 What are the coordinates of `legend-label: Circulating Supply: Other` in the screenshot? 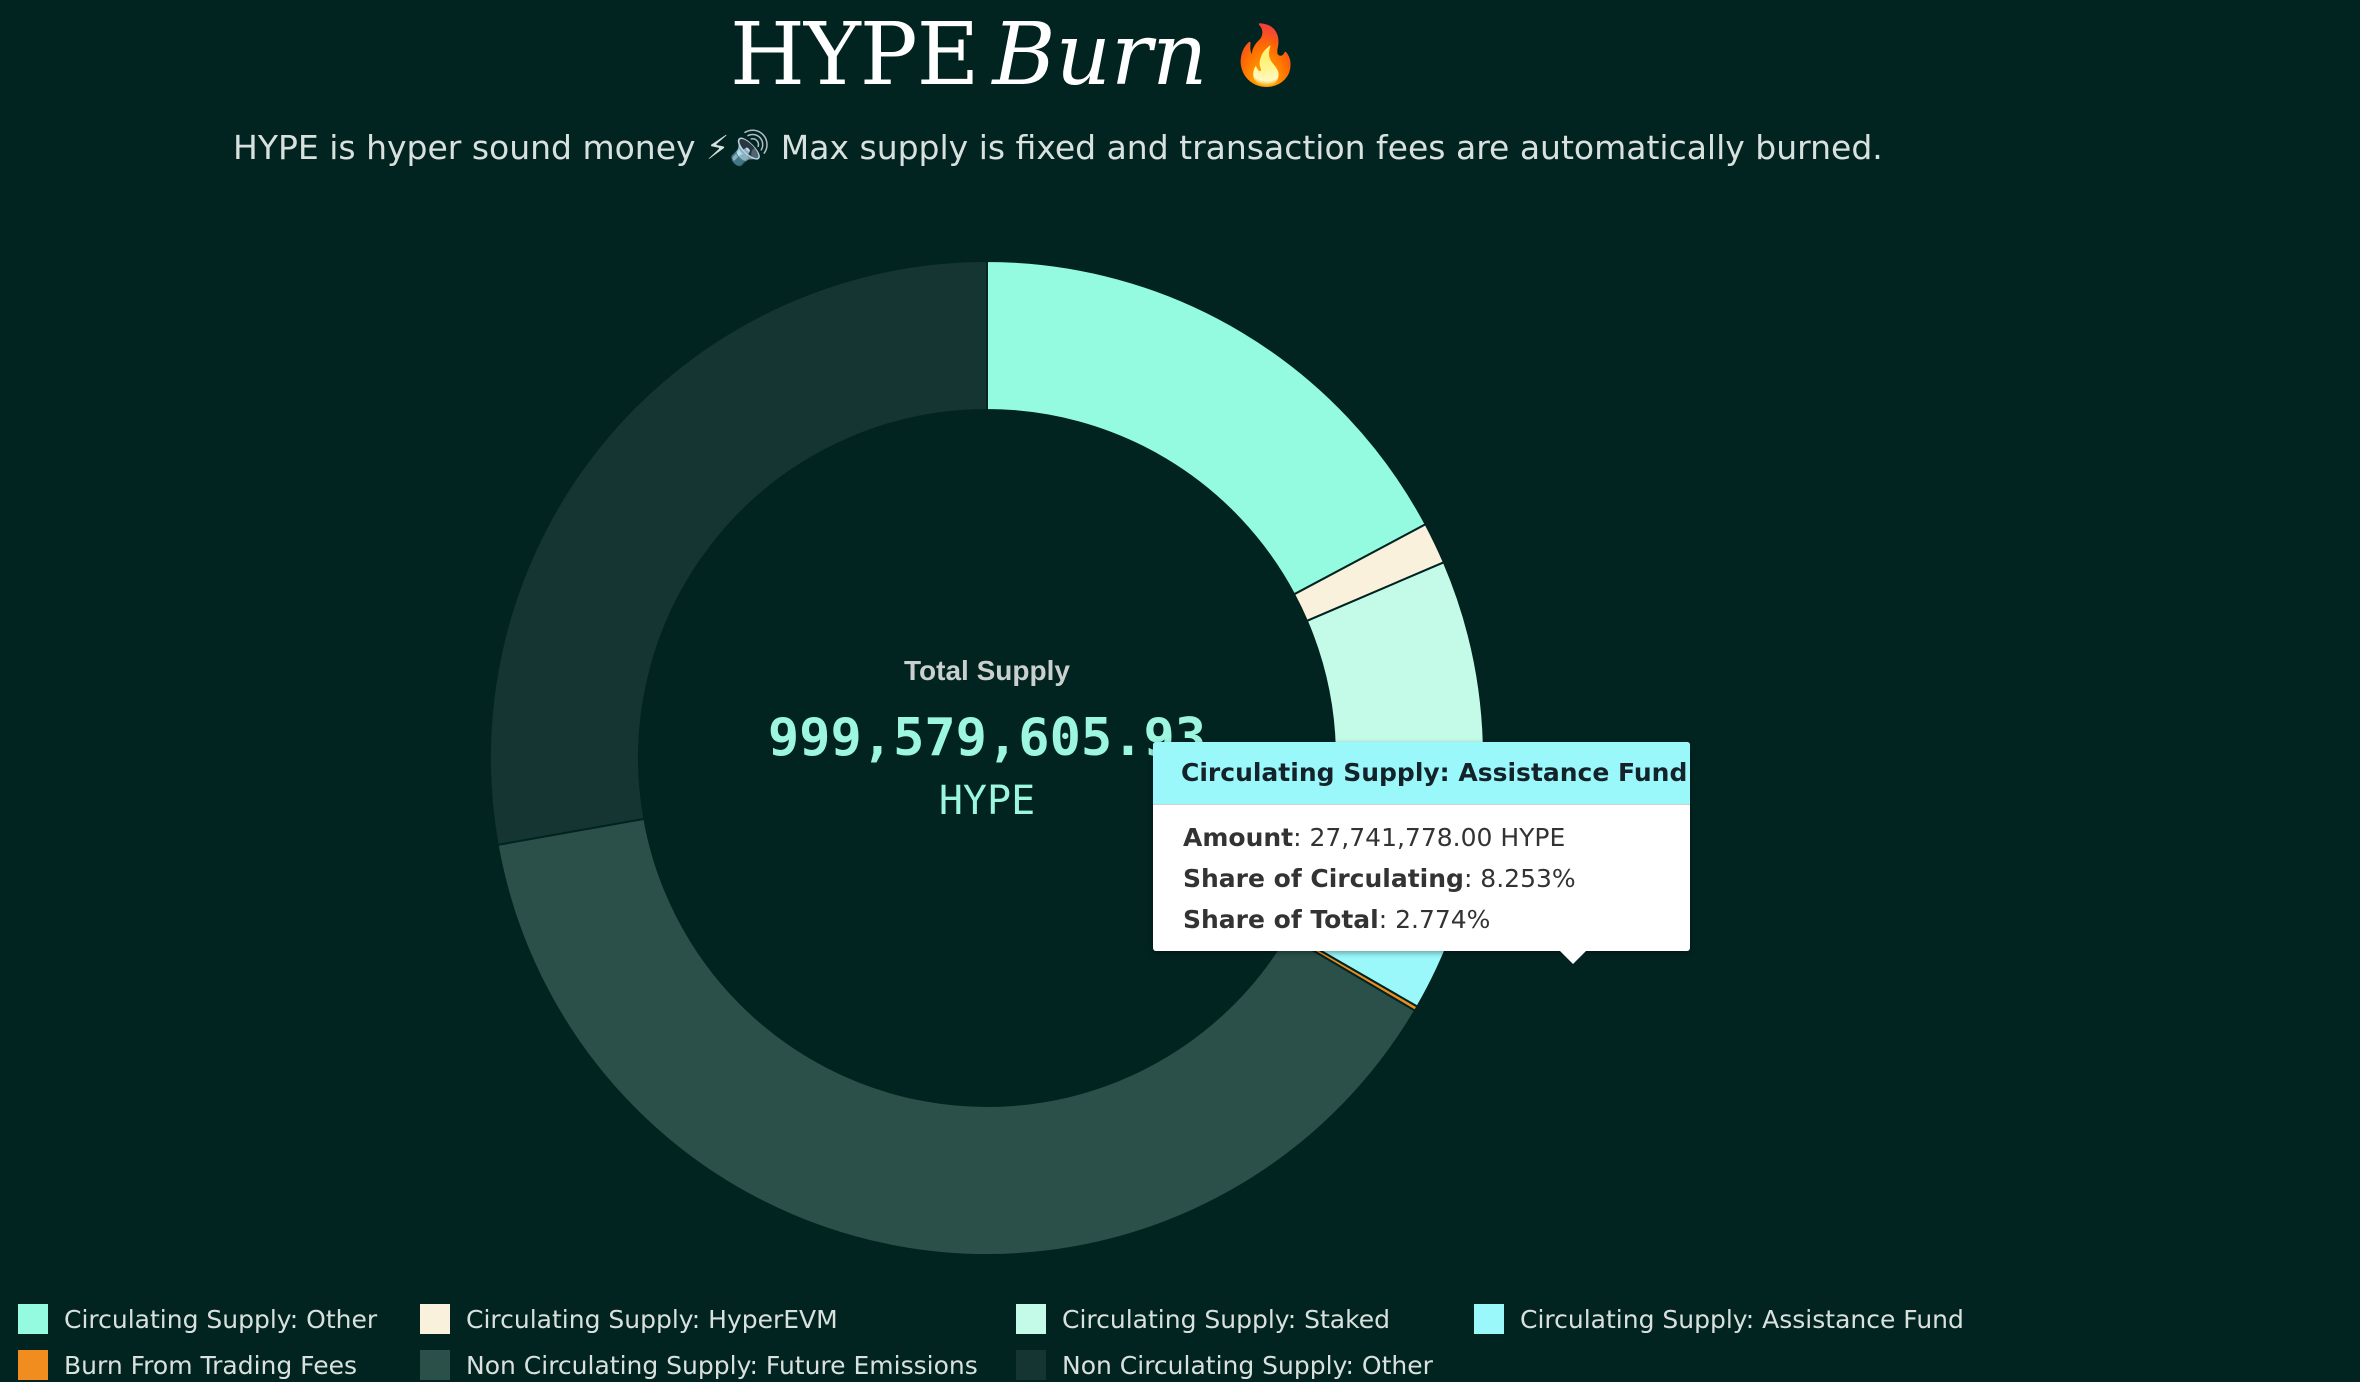 It's located at (221, 1319).